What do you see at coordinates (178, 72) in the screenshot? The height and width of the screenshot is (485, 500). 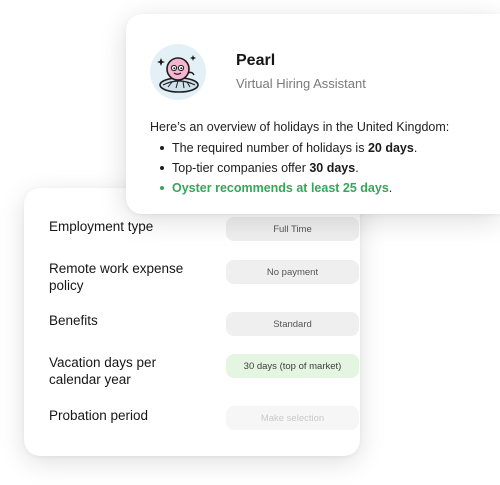 I see `pearl-mascot-icon` at bounding box center [178, 72].